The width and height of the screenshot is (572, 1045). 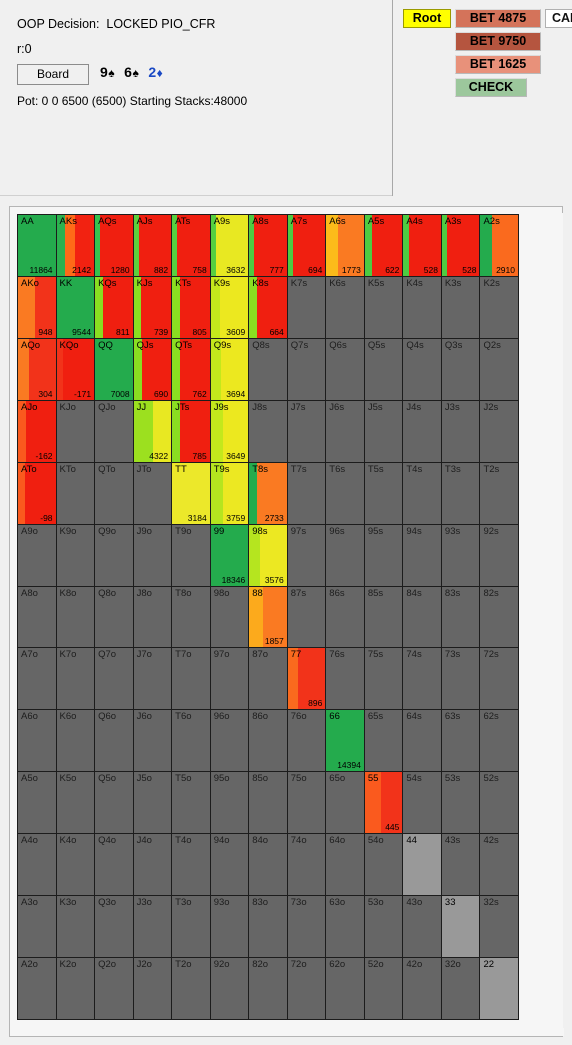 What do you see at coordinates (422, 865) in the screenshot?
I see `range-cell: 44` at bounding box center [422, 865].